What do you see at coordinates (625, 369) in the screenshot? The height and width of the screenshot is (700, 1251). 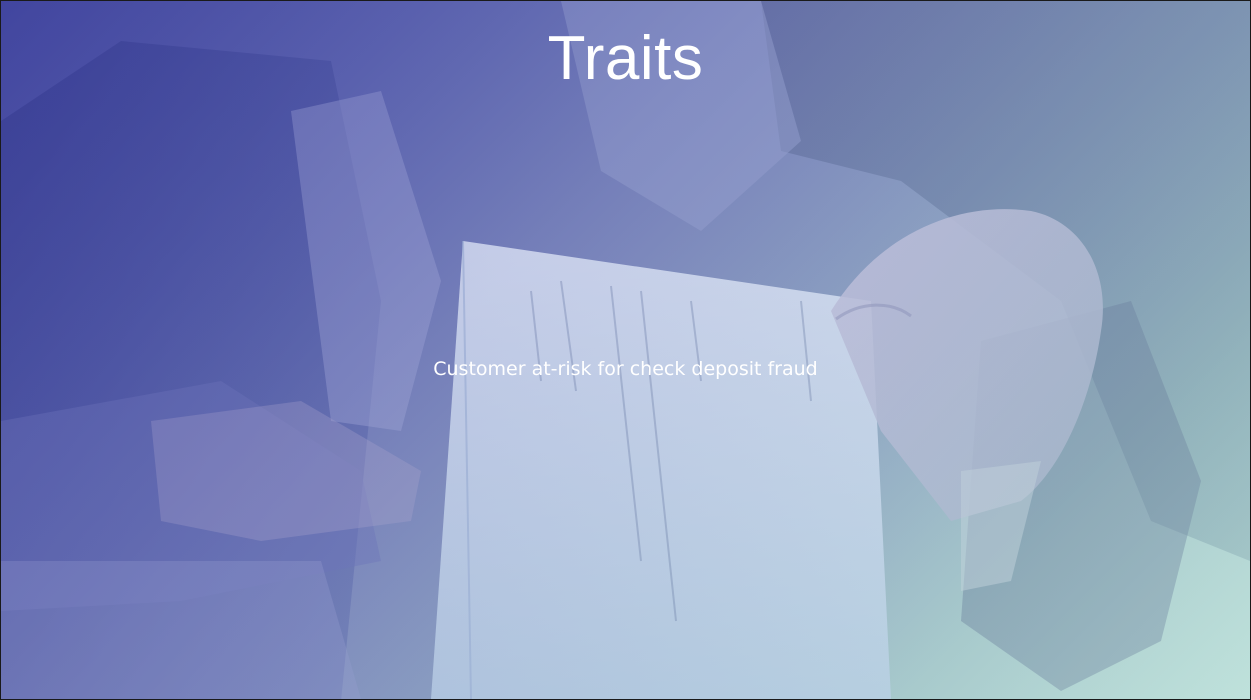 I see `slide-body-text: Customer at-risk for check deposit fraud` at bounding box center [625, 369].